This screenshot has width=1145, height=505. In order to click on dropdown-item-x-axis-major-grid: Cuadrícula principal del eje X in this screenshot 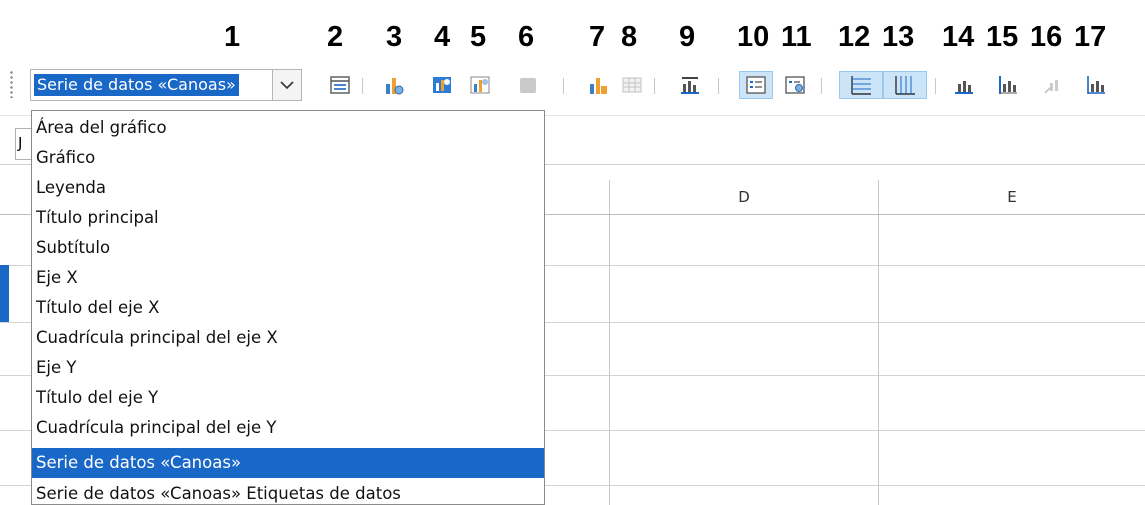, I will do `click(288, 338)`.